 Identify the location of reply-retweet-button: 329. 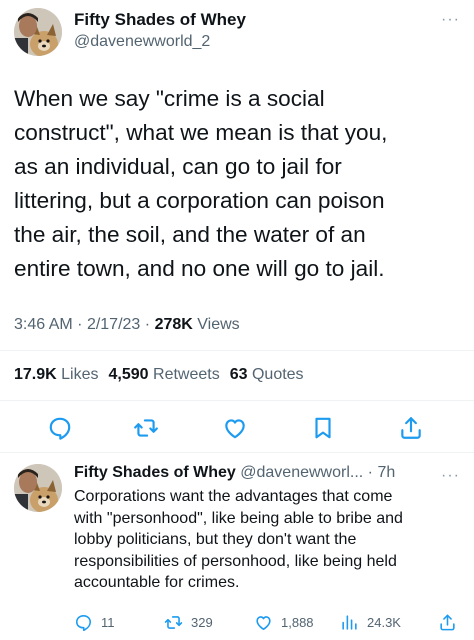
(188, 622).